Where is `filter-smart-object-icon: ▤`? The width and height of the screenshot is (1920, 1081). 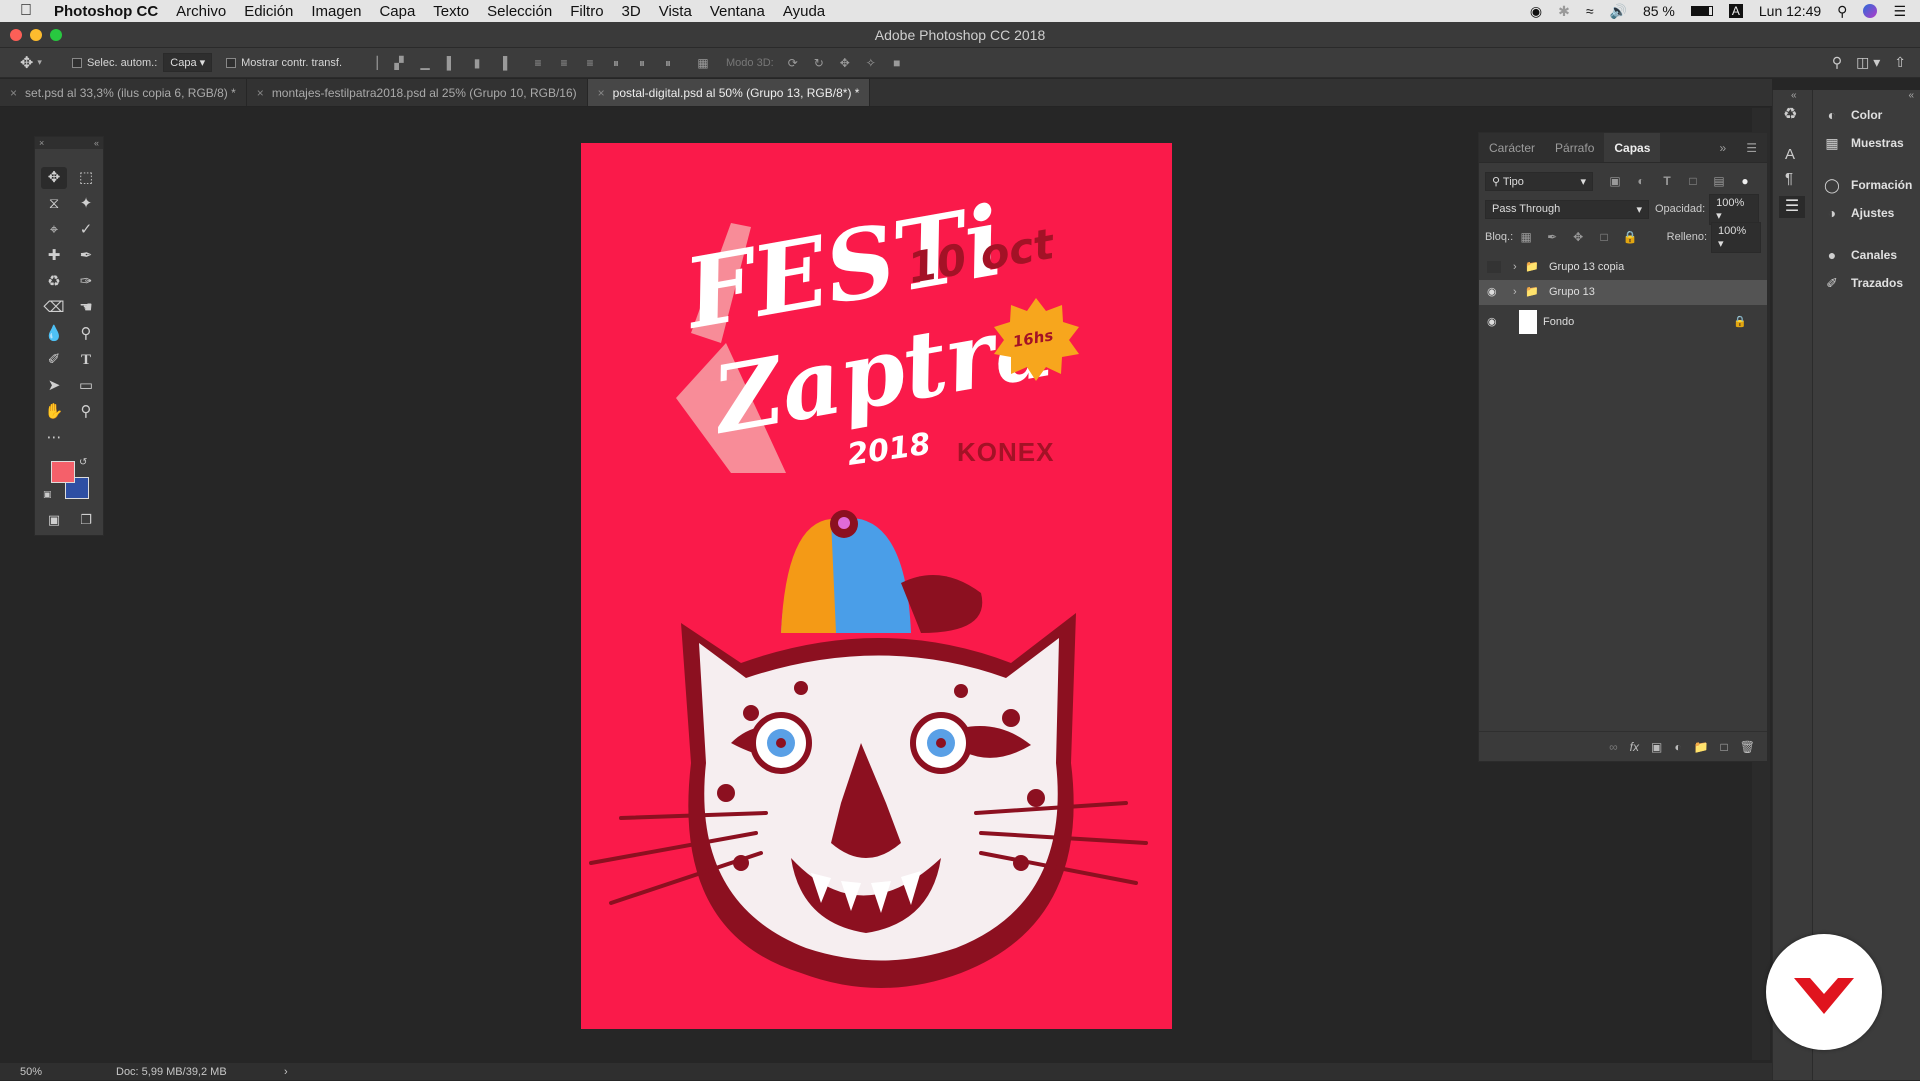 filter-smart-object-icon: ▤ is located at coordinates (1719, 181).